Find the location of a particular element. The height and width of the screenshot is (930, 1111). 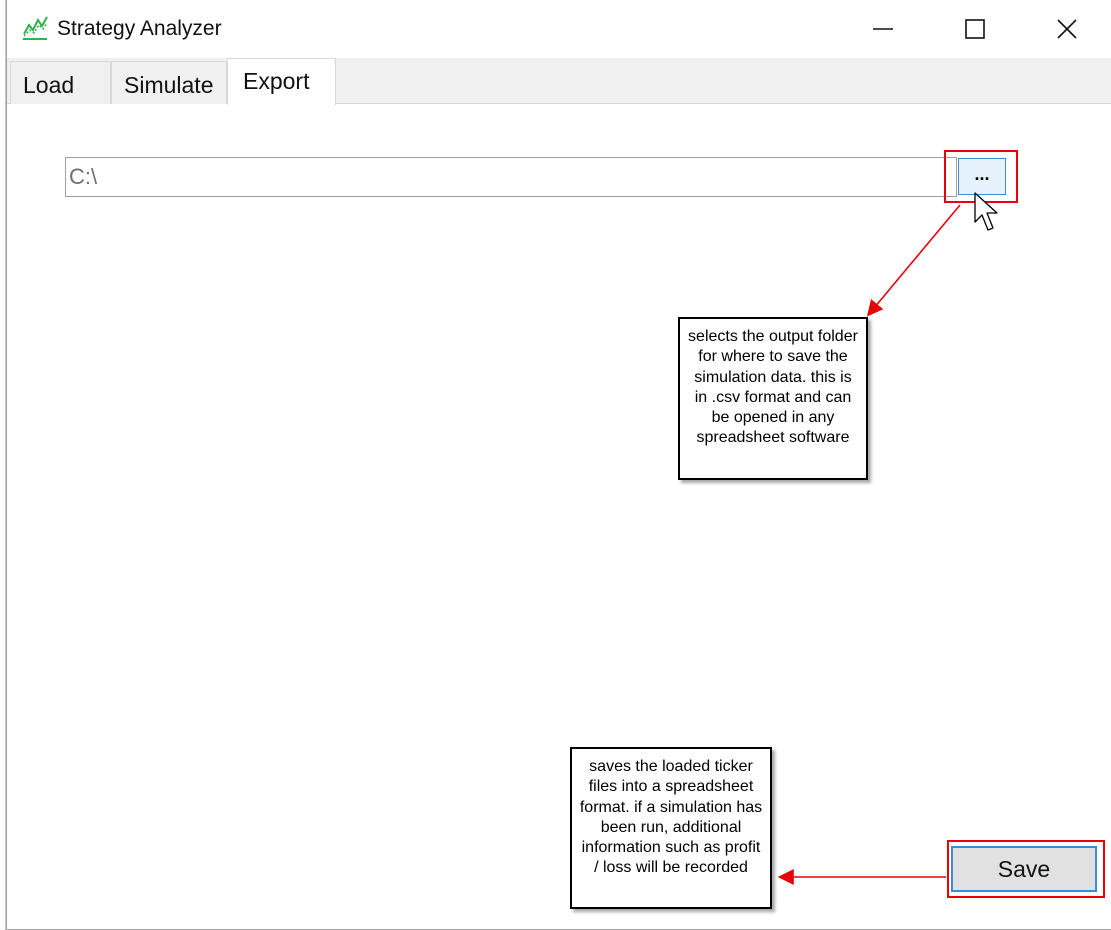

close-button is located at coordinates (1066, 29).